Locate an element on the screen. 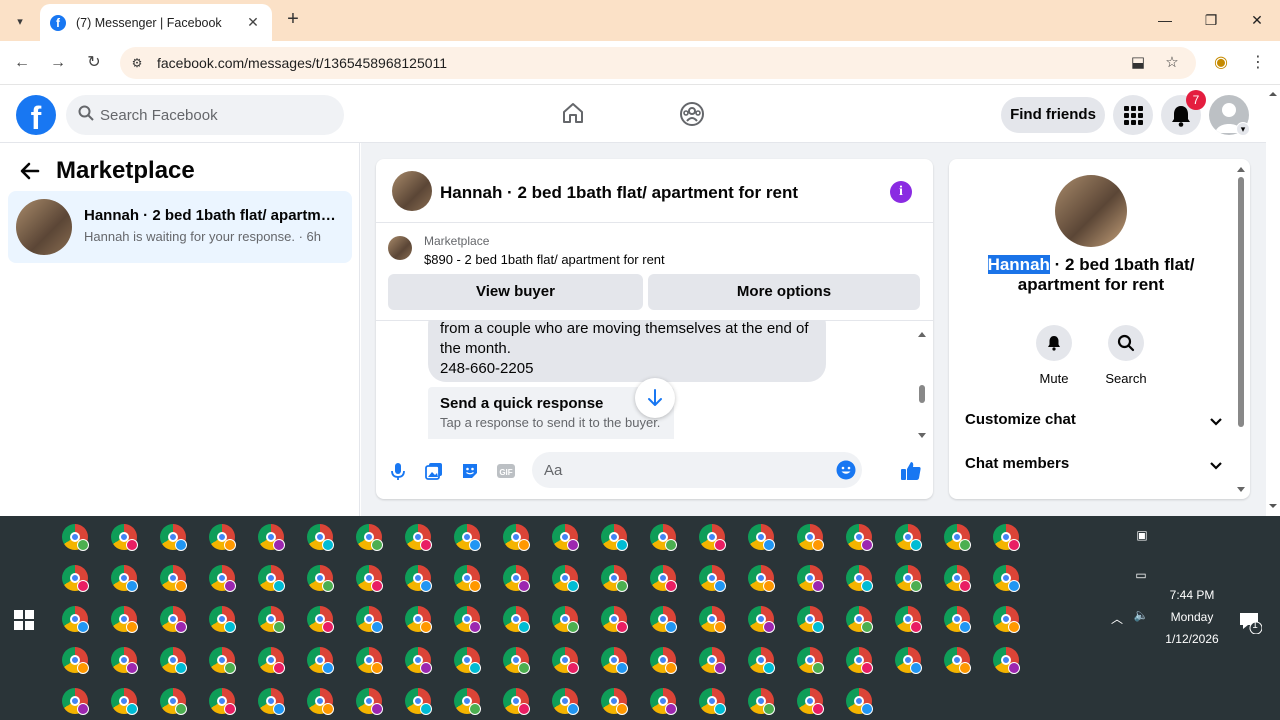 Image resolution: width=1280 pixels, height=720 pixels. chat-members-row: Chat members is located at coordinates (1094, 469).